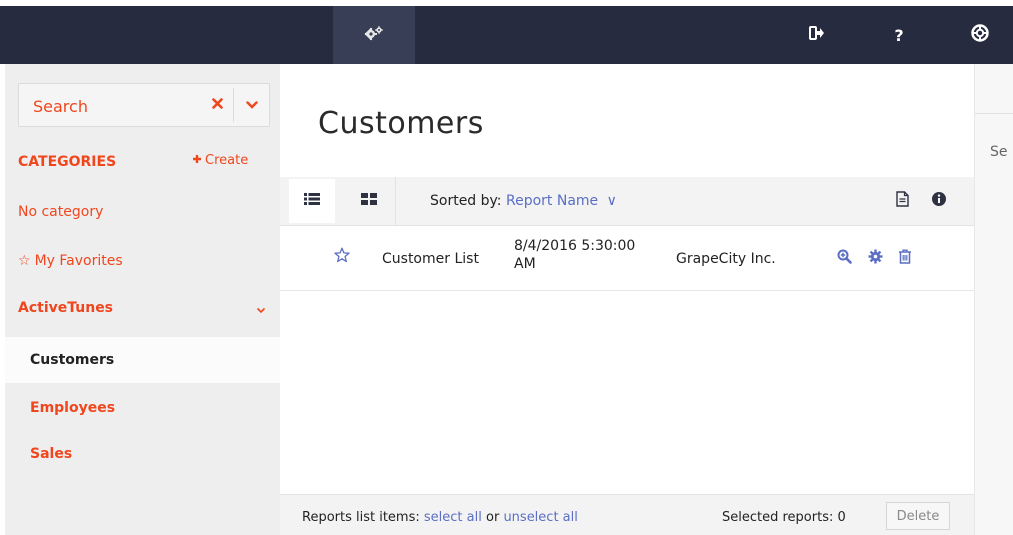  I want to click on report-date-line2: AM, so click(525, 264).